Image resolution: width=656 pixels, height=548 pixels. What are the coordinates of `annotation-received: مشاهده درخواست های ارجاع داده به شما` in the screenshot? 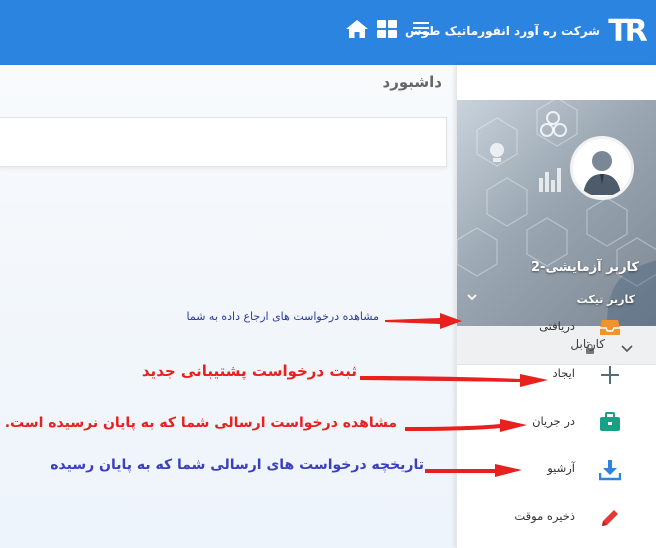 It's located at (283, 316).